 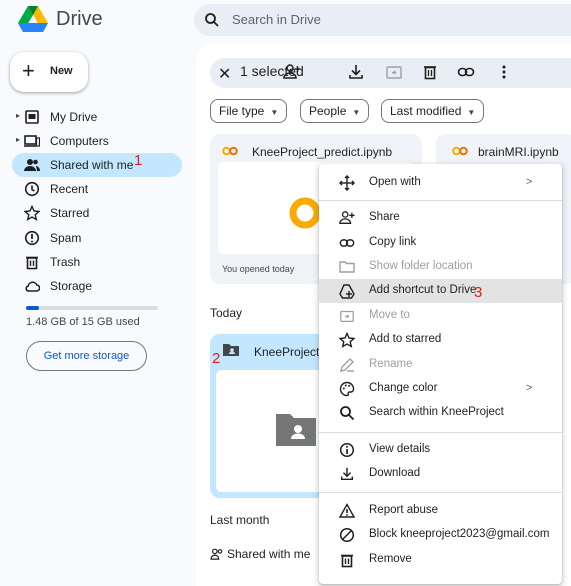 I want to click on menu-item-share: Share, so click(x=440, y=218).